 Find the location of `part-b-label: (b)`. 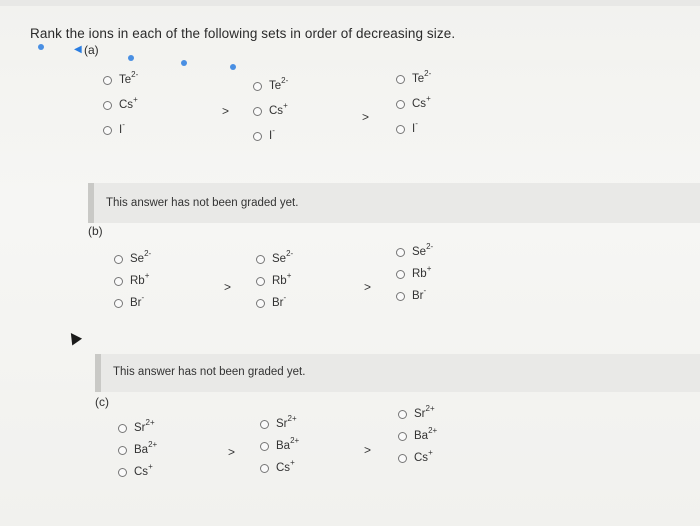

part-b-label: (b) is located at coordinates (95, 231).